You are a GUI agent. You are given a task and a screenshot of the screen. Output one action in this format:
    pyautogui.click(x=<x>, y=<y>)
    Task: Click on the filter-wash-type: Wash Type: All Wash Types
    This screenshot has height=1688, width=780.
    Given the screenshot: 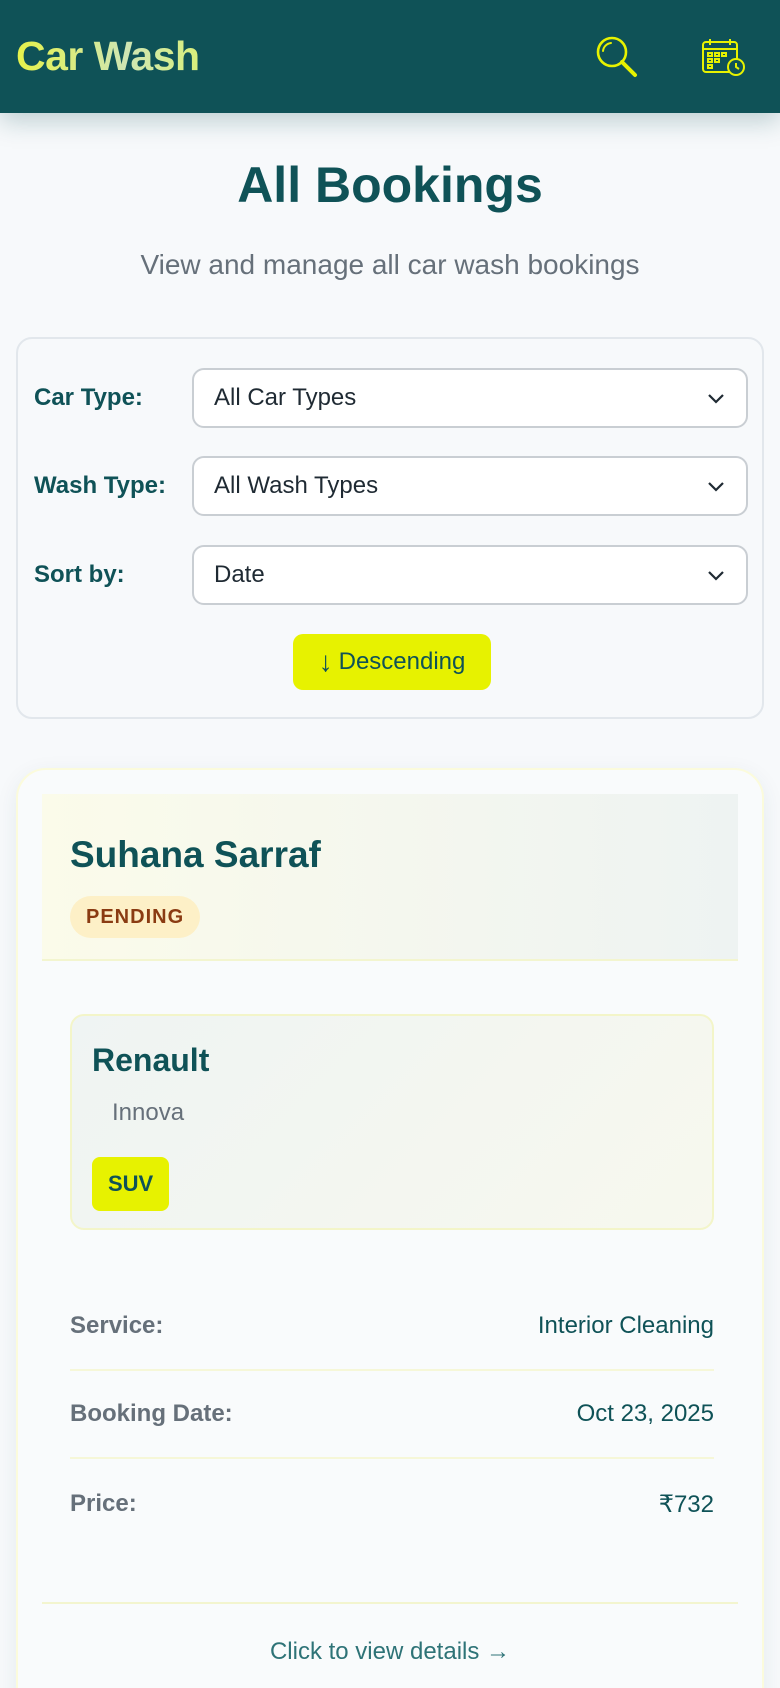 What is the action you would take?
    pyautogui.click(x=390, y=486)
    